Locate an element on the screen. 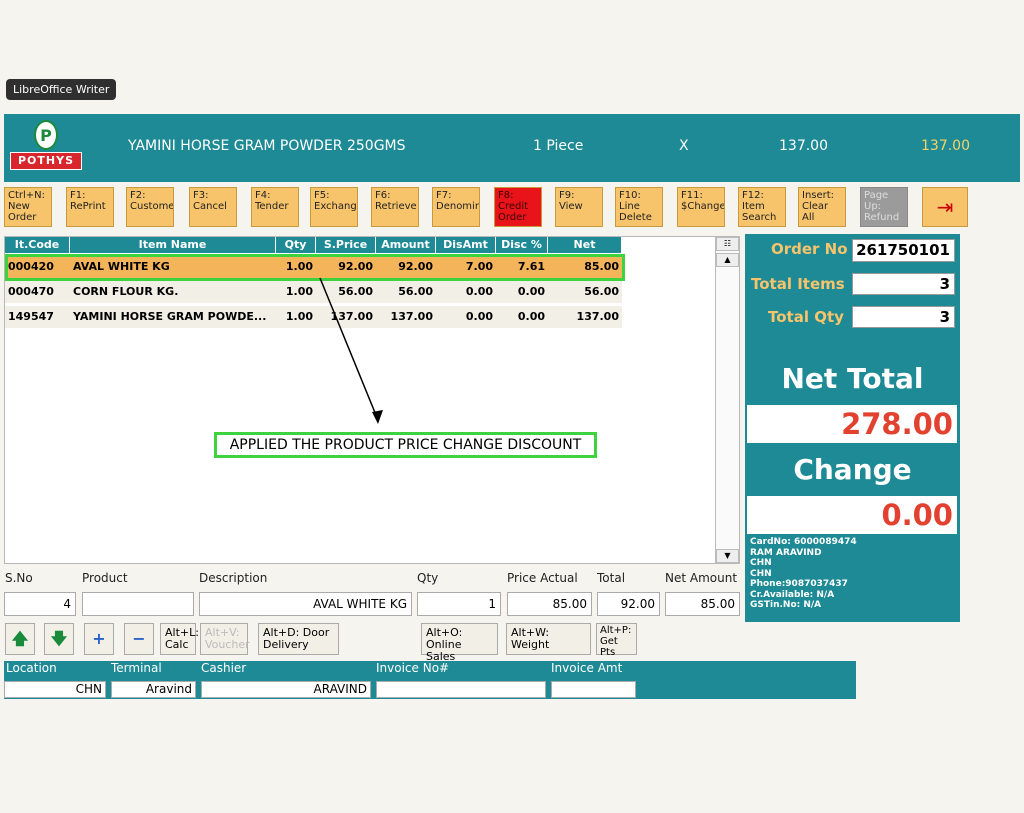 This screenshot has height=813, width=1024. total-qty-label: Total Qty is located at coordinates (806, 317).